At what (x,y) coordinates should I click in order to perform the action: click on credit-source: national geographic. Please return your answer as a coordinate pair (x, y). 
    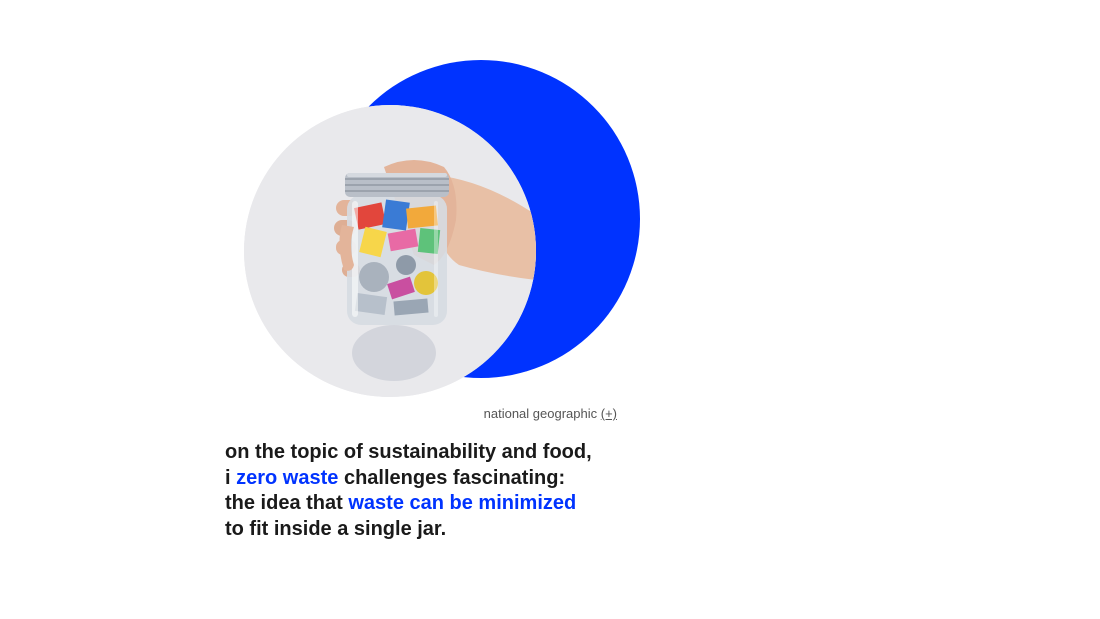
    Looking at the image, I should click on (540, 413).